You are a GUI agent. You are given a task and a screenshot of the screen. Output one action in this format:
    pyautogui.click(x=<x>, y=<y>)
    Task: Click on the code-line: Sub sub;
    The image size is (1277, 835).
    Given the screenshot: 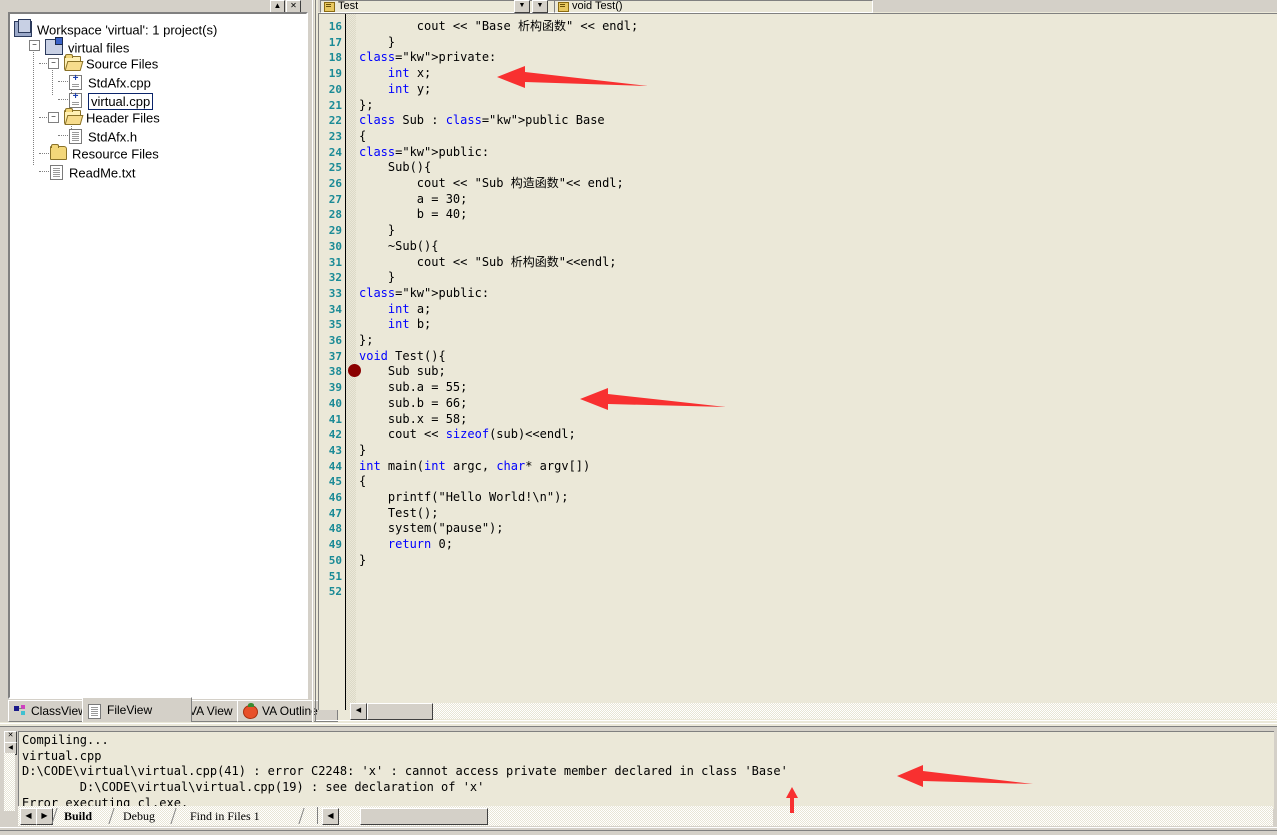 What is the action you would take?
    pyautogui.click(x=402, y=372)
    